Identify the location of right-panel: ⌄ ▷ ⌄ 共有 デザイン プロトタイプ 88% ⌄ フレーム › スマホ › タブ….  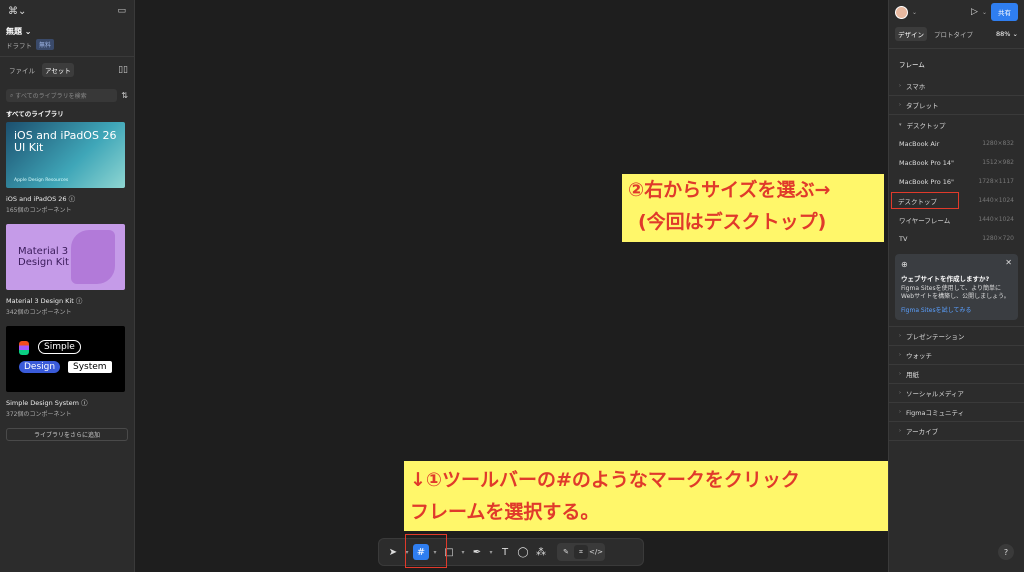
(956, 286).